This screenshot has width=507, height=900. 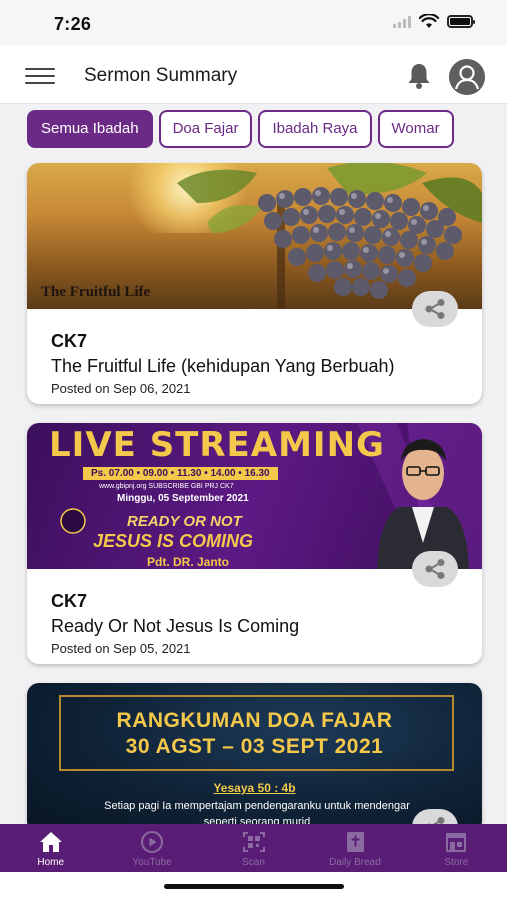 What do you see at coordinates (152, 842) in the screenshot?
I see `play-icon` at bounding box center [152, 842].